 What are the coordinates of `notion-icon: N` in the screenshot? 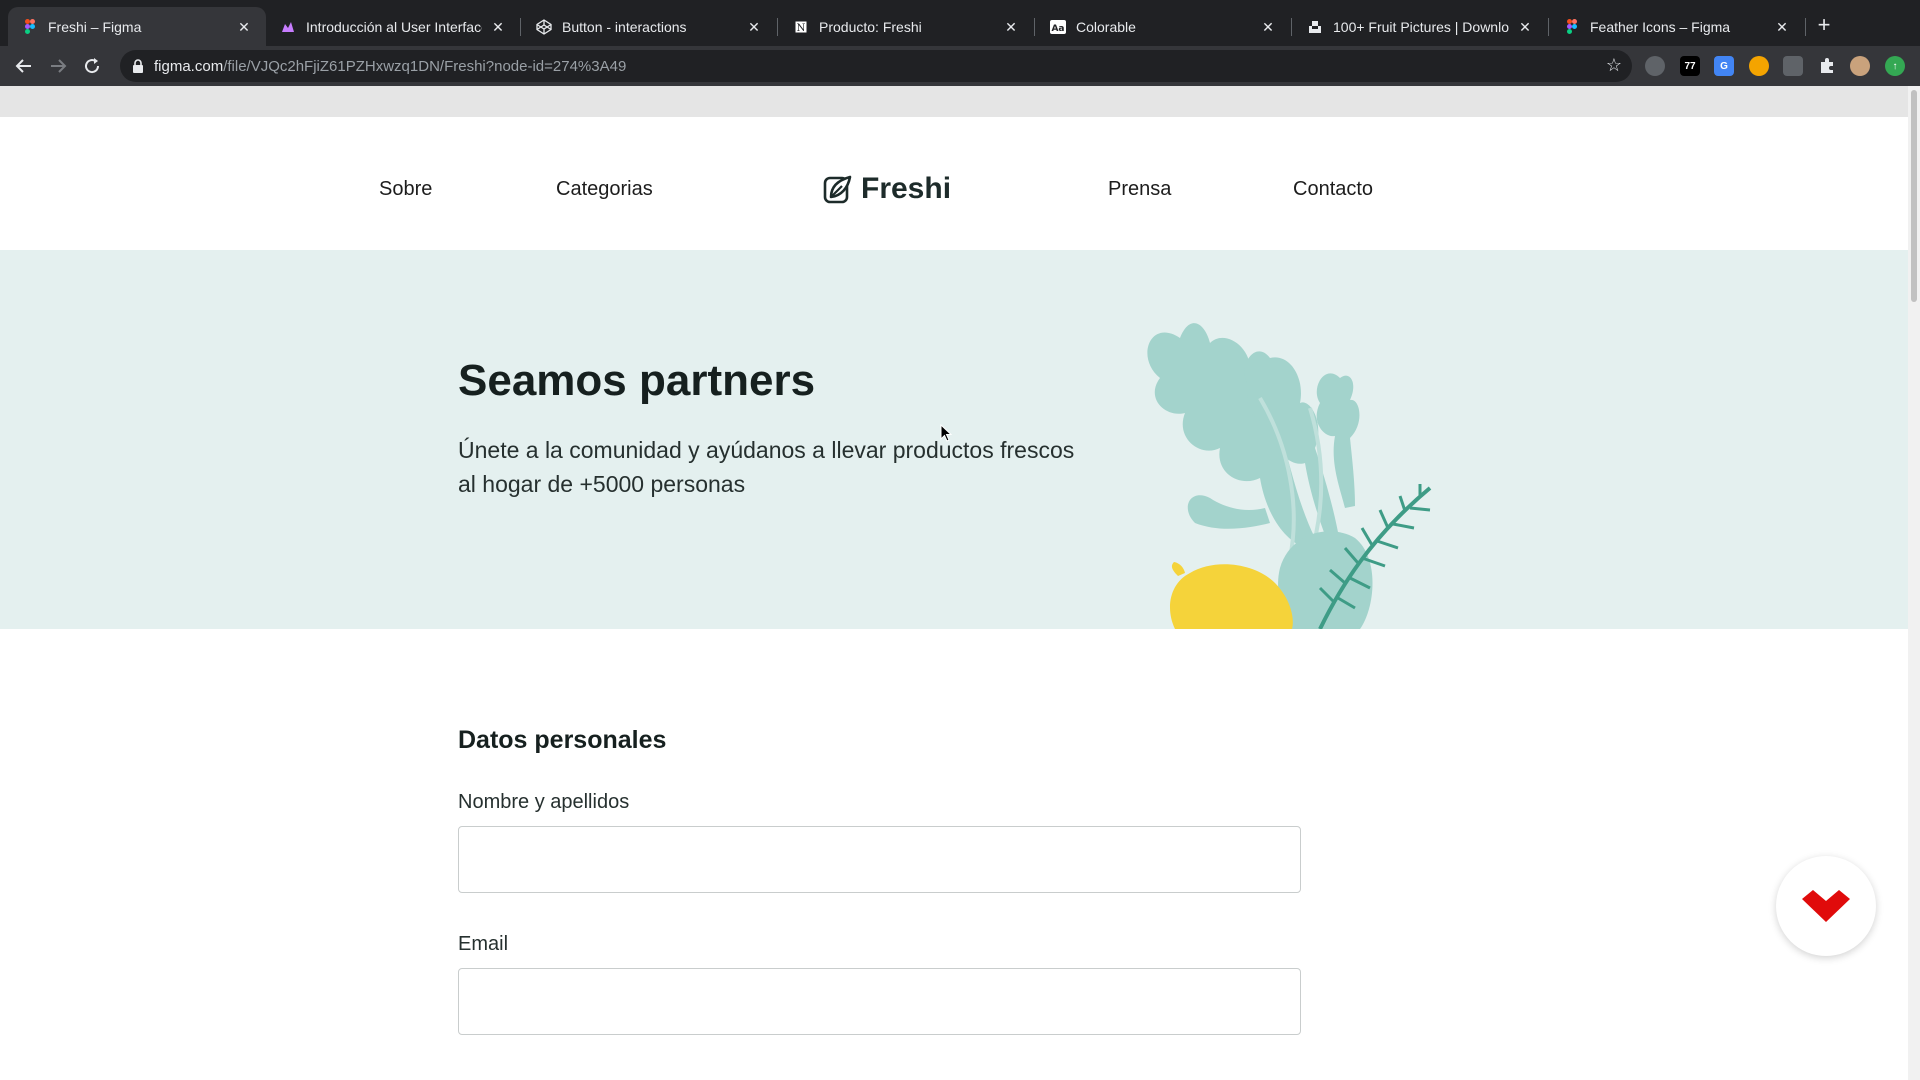 It's located at (801, 27).